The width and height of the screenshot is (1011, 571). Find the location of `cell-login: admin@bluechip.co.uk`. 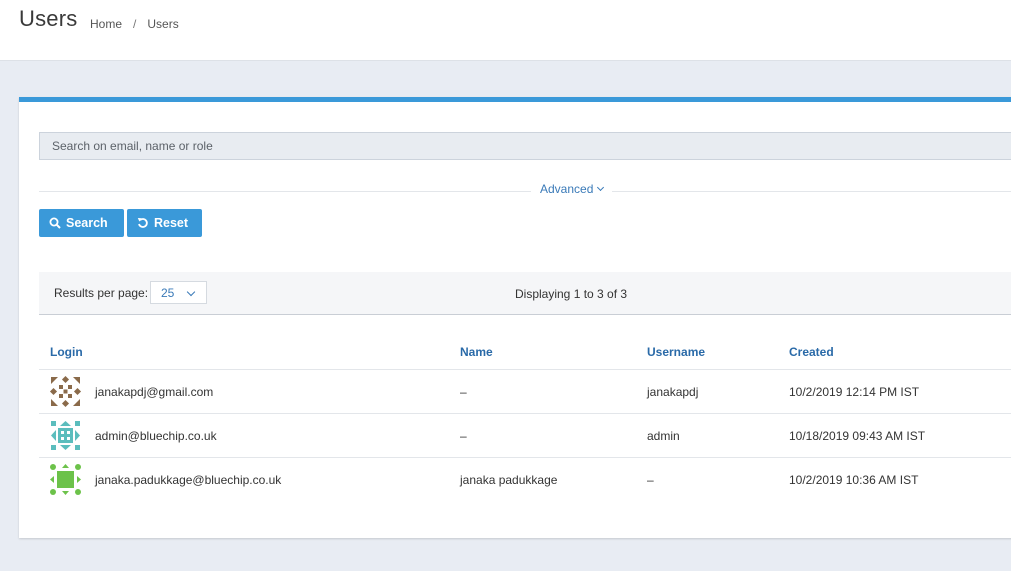

cell-login: admin@bluechip.co.uk is located at coordinates (156, 436).